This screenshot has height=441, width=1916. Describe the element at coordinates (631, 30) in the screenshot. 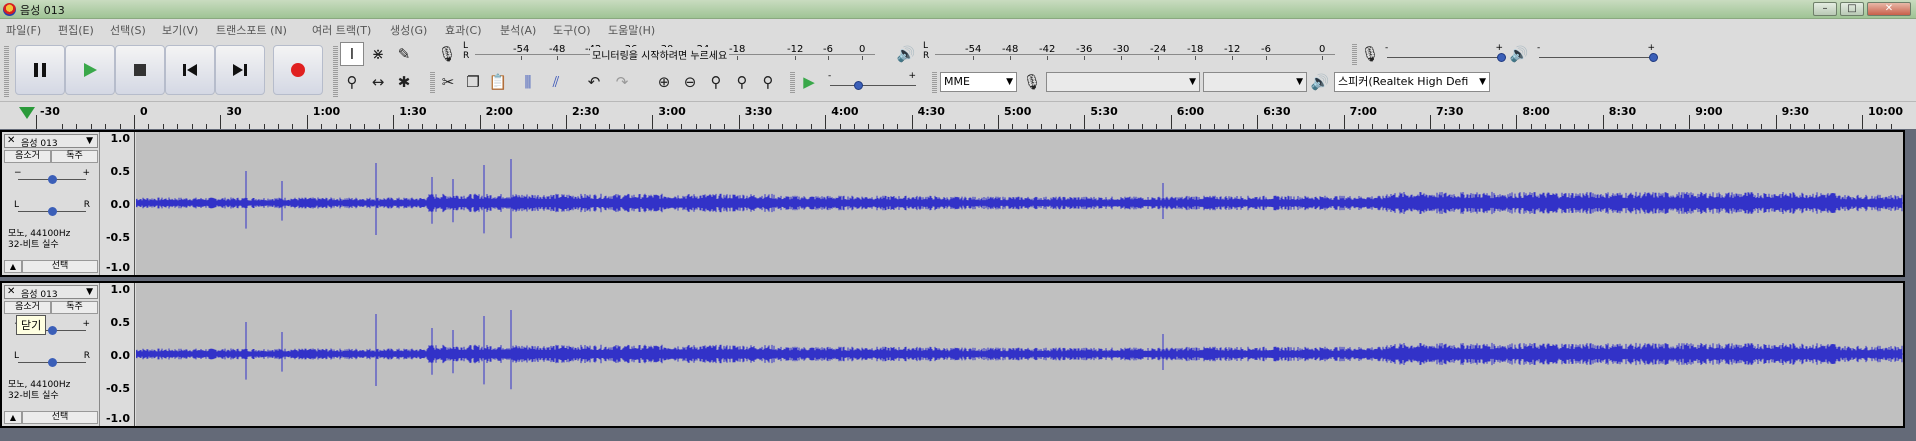

I see `menu-help: 도움말(H)` at that location.